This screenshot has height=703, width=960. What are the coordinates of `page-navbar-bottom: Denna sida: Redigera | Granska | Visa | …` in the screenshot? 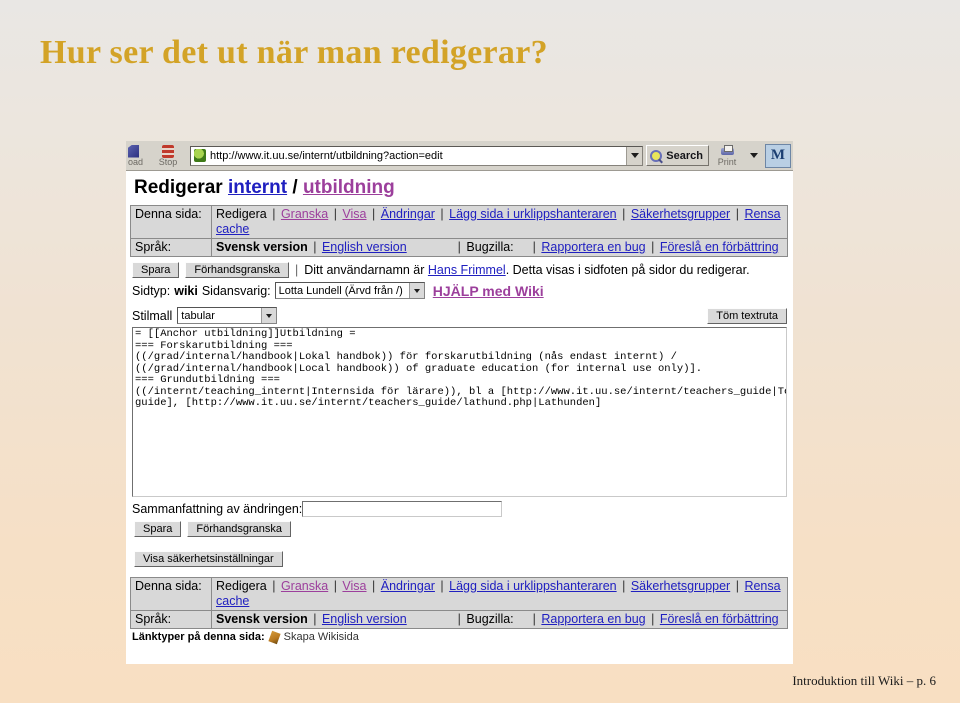 It's located at (459, 603).